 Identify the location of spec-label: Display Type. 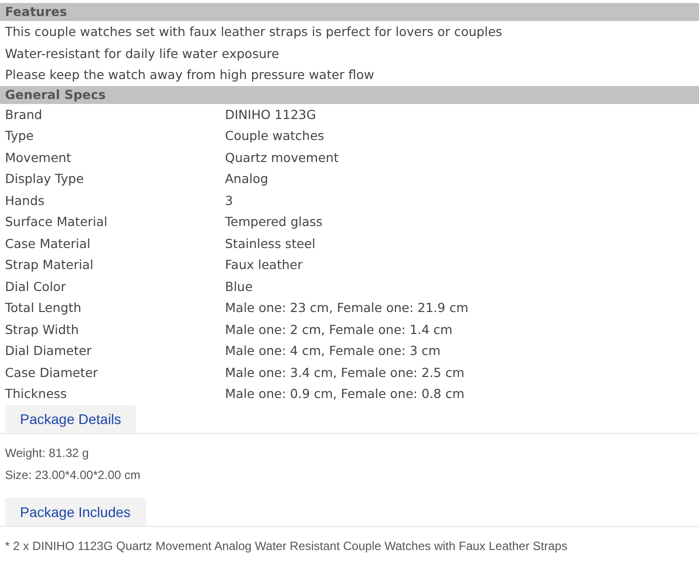
(44, 179).